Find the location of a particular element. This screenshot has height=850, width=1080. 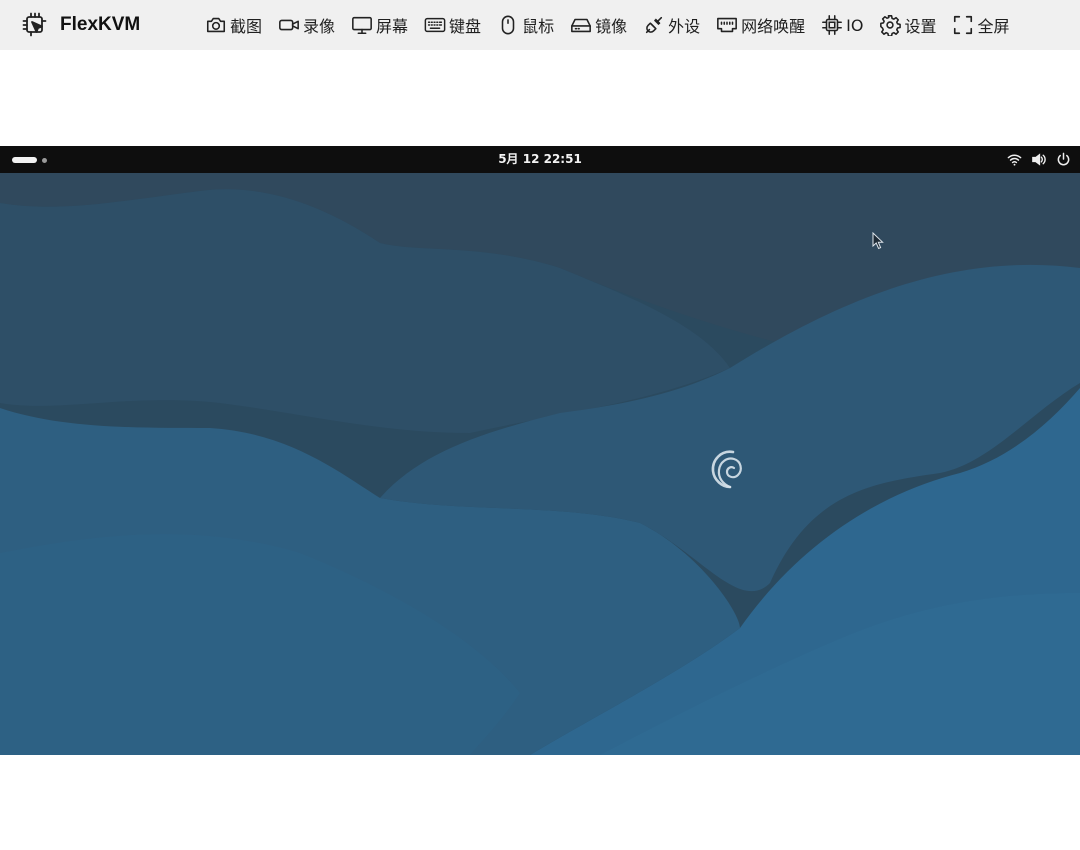

peripheral-button: 外设 is located at coordinates (671, 25).